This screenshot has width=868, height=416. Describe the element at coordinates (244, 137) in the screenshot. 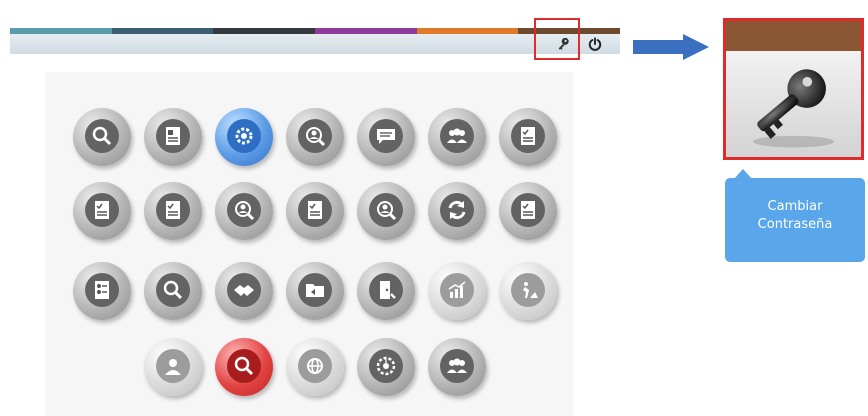

I see `settings-gear-icon` at that location.